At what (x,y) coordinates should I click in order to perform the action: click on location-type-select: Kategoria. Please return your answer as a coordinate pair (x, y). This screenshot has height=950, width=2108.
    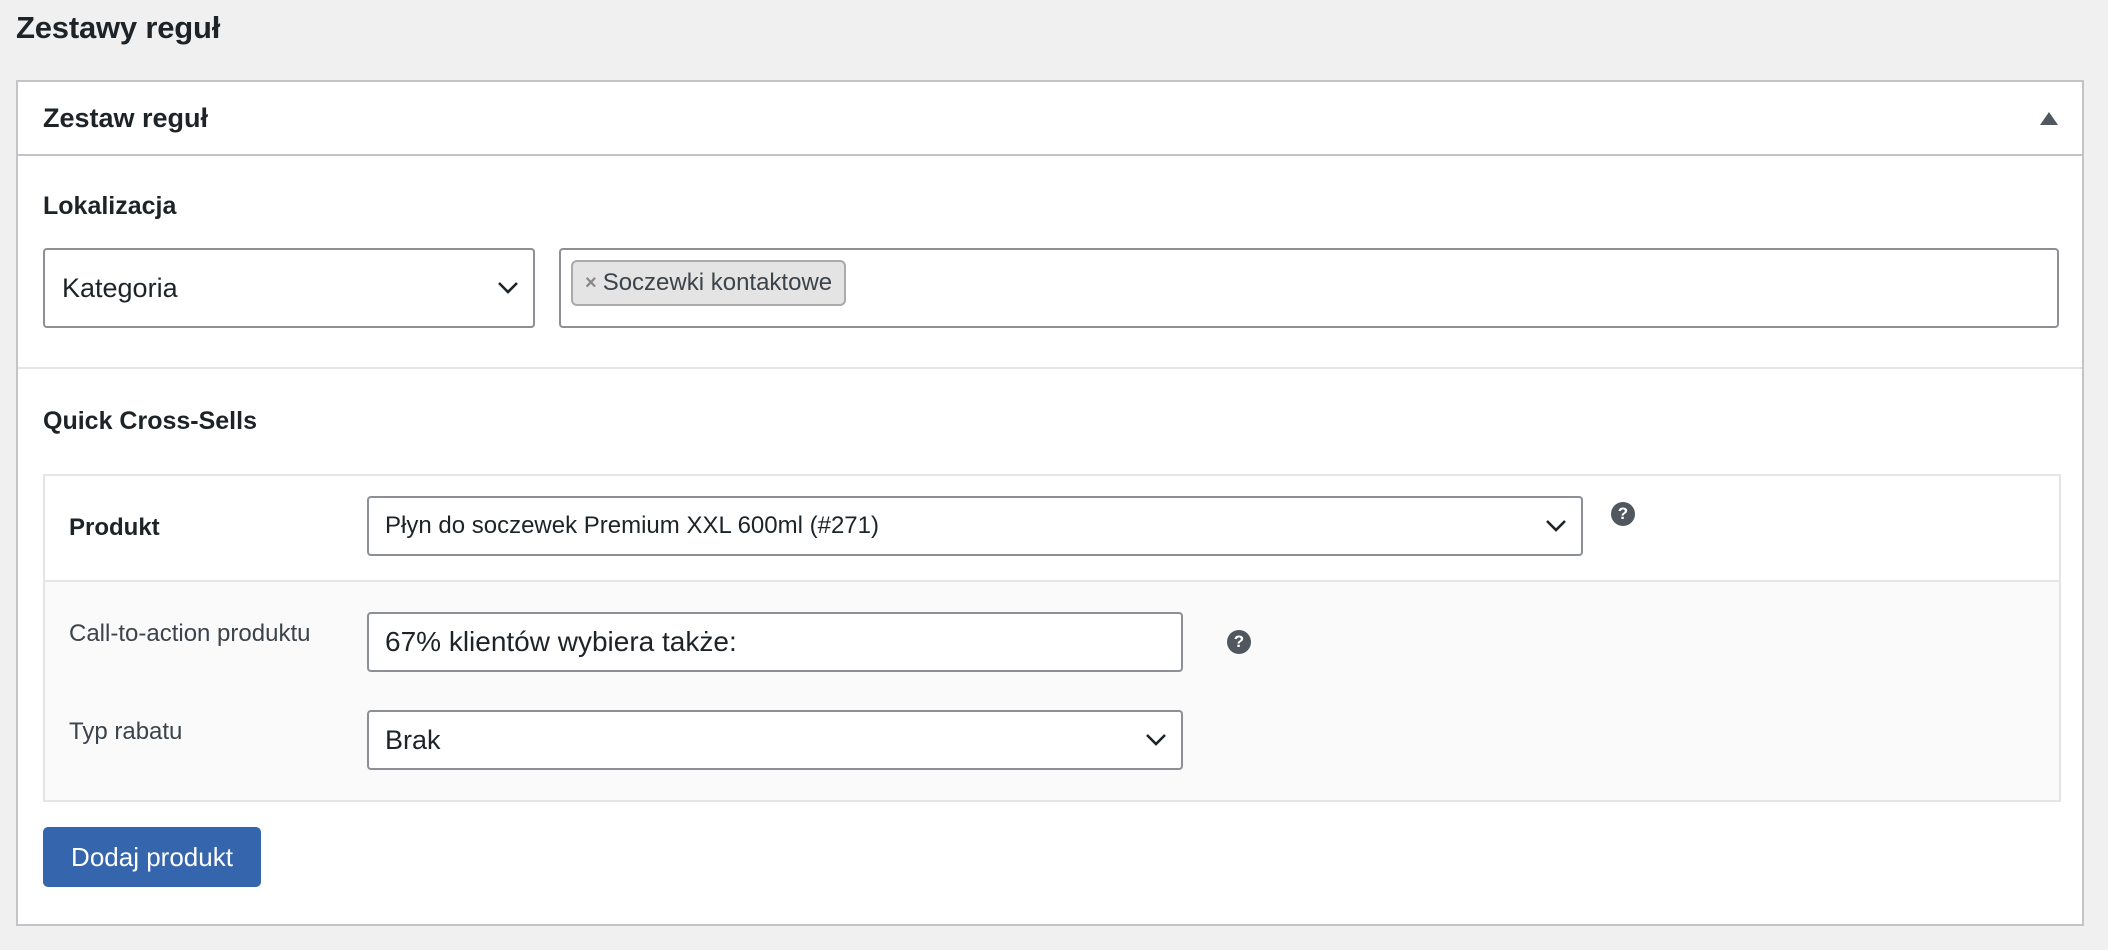
    Looking at the image, I should click on (289, 288).